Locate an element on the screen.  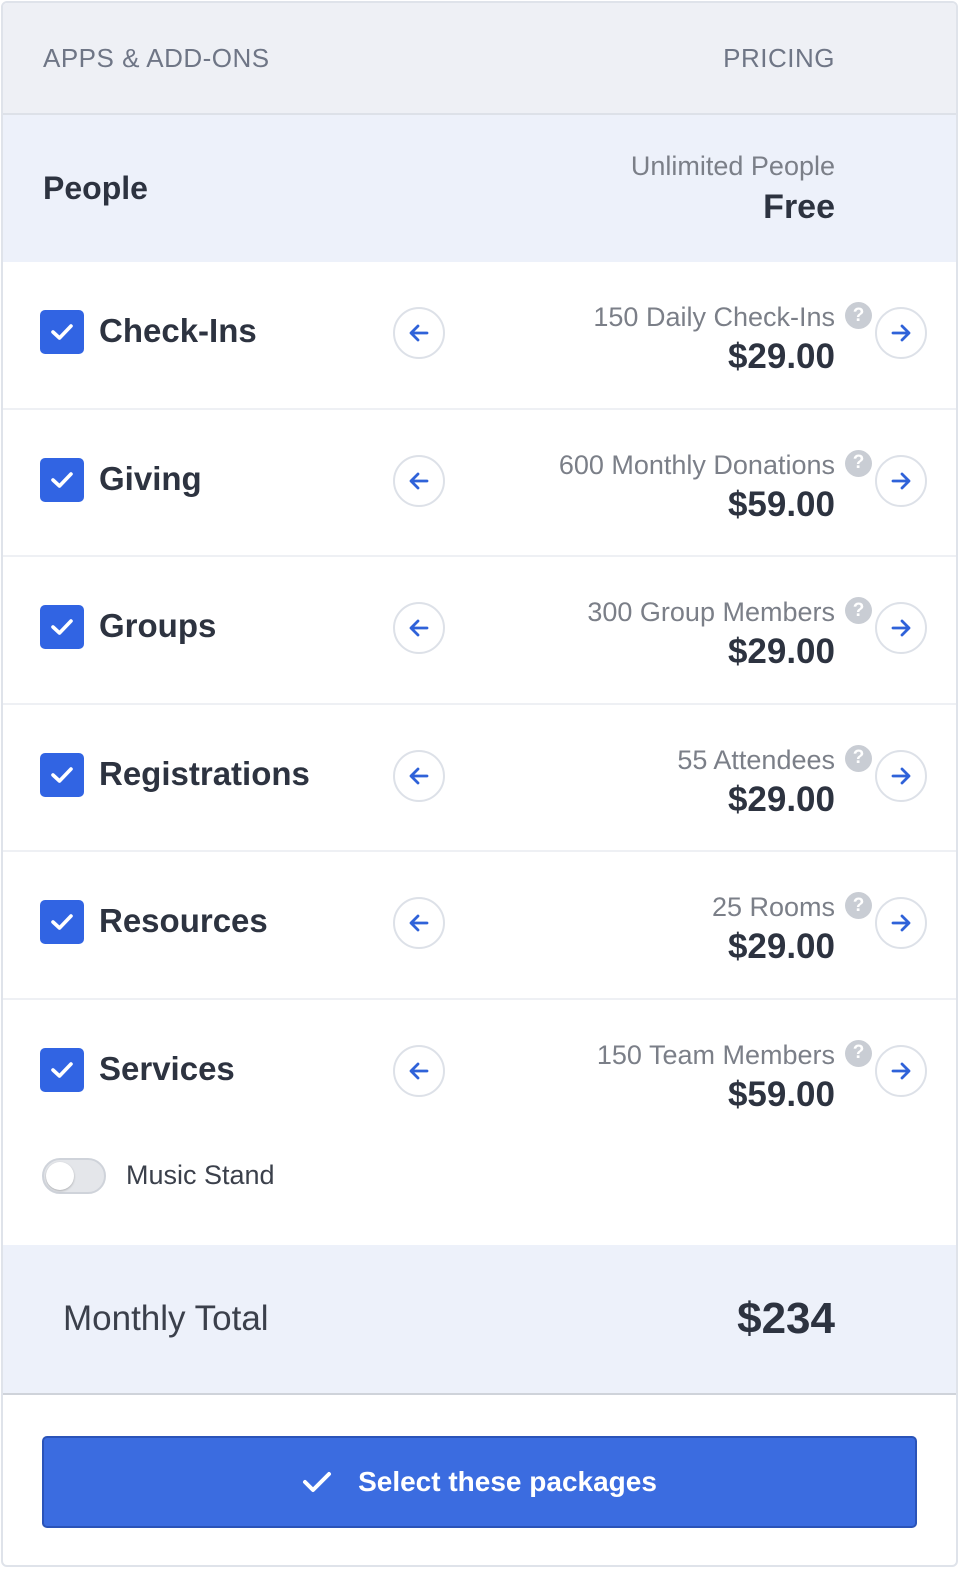
checkbox-giving is located at coordinates (62, 479).